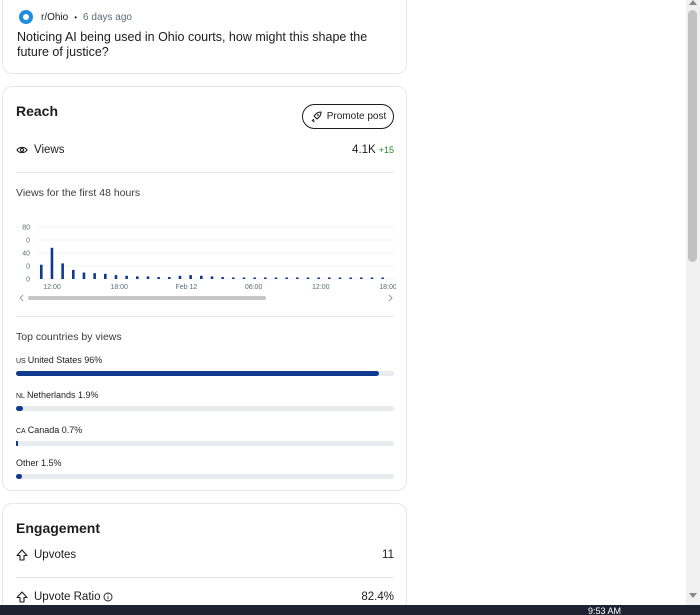  Describe the element at coordinates (187, 287) in the screenshot. I see `x-tick-label: Feb 12` at that location.